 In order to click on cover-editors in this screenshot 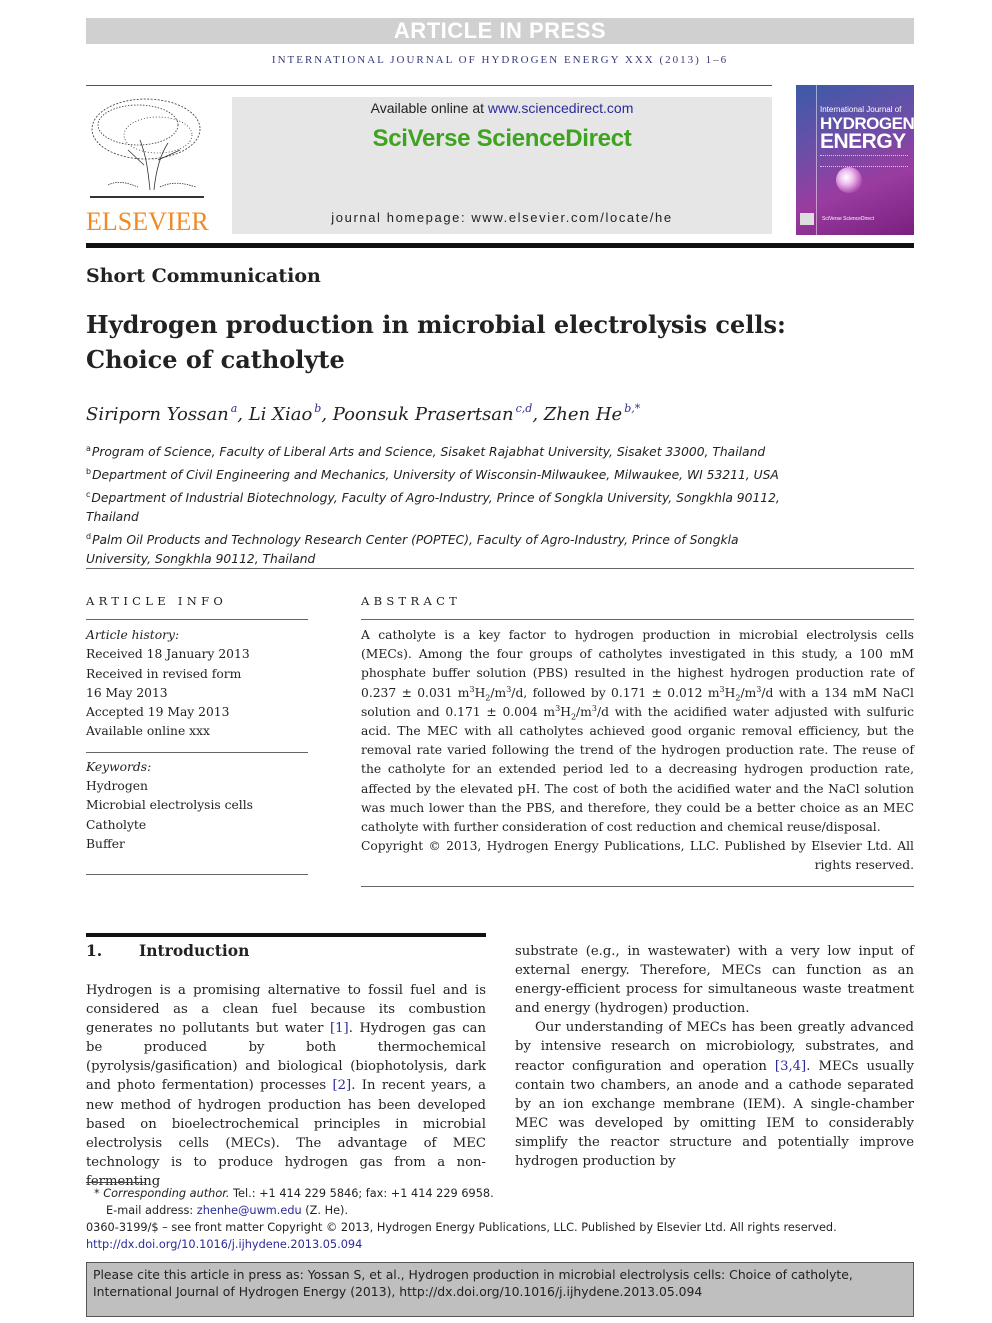, I will do `click(864, 161)`.